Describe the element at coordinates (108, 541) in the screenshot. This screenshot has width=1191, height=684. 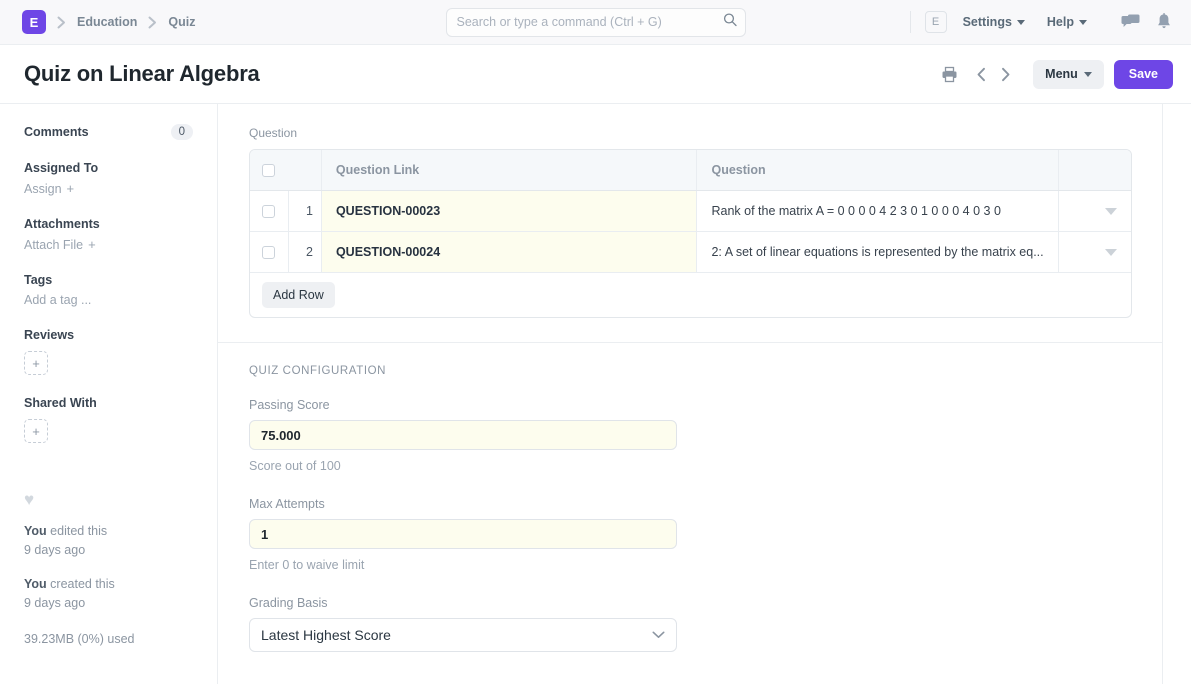
I see `activity-edited: You edited this 9 days ago` at that location.